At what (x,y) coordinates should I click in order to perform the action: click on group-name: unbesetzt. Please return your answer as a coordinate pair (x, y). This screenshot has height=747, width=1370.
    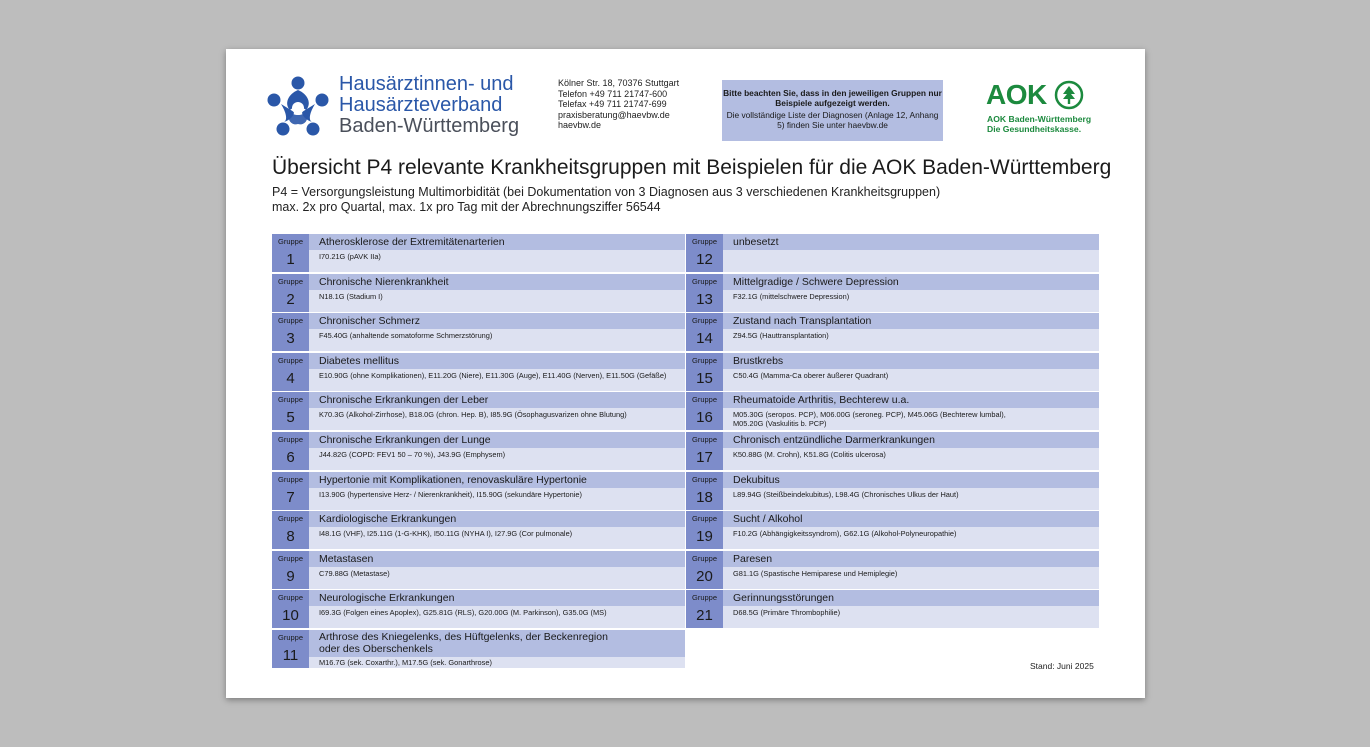
    Looking at the image, I should click on (911, 242).